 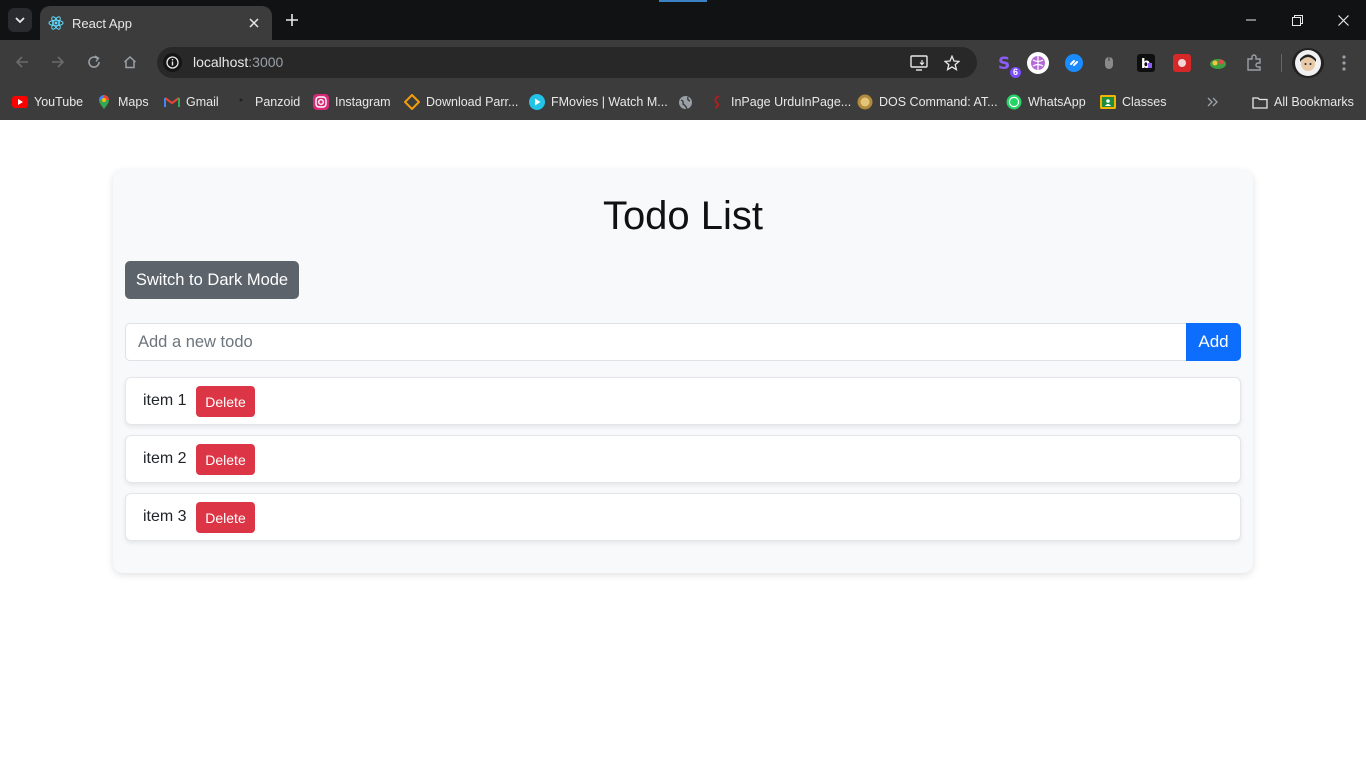 I want to click on play-icon, so click(x=537, y=102).